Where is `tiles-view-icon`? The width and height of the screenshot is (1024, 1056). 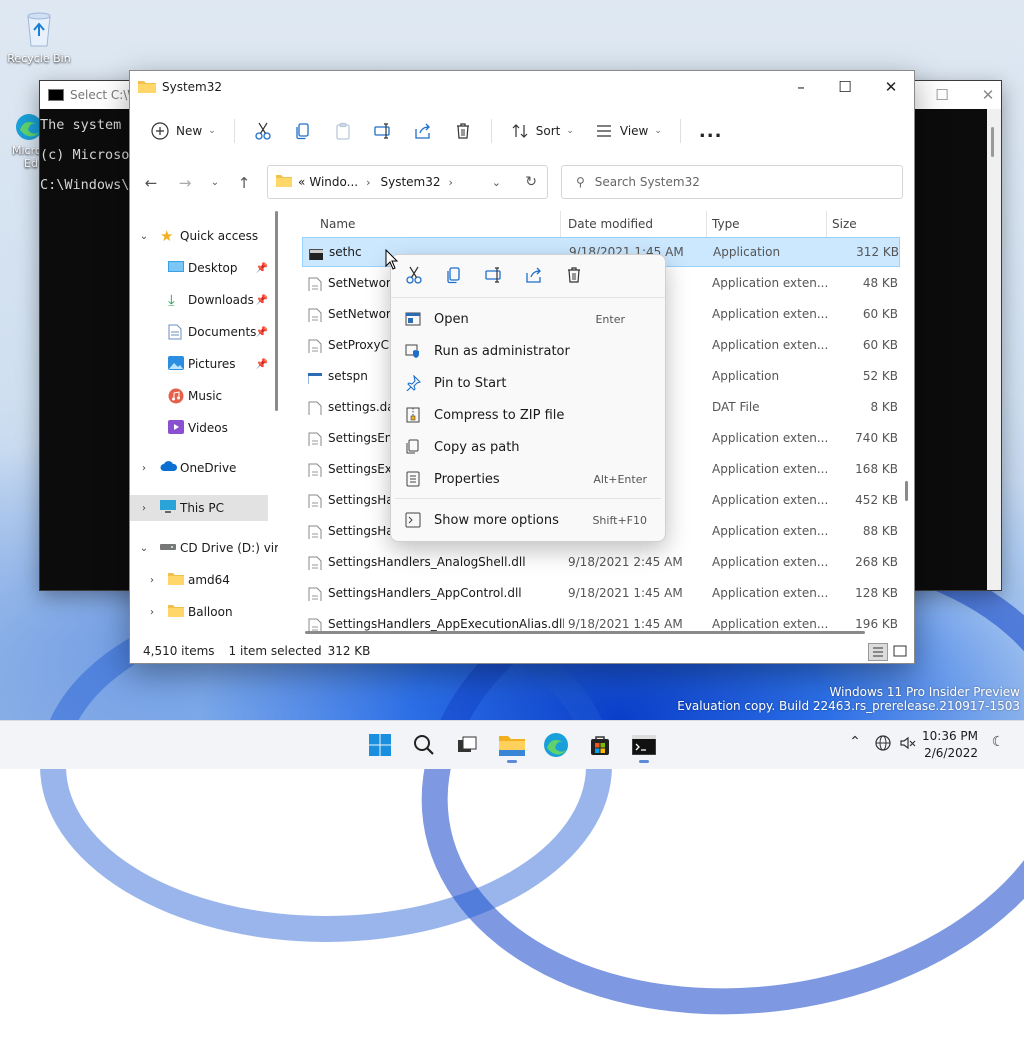 tiles-view-icon is located at coordinates (901, 651).